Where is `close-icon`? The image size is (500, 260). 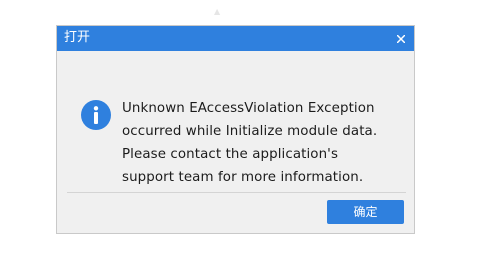 close-icon is located at coordinates (401, 38).